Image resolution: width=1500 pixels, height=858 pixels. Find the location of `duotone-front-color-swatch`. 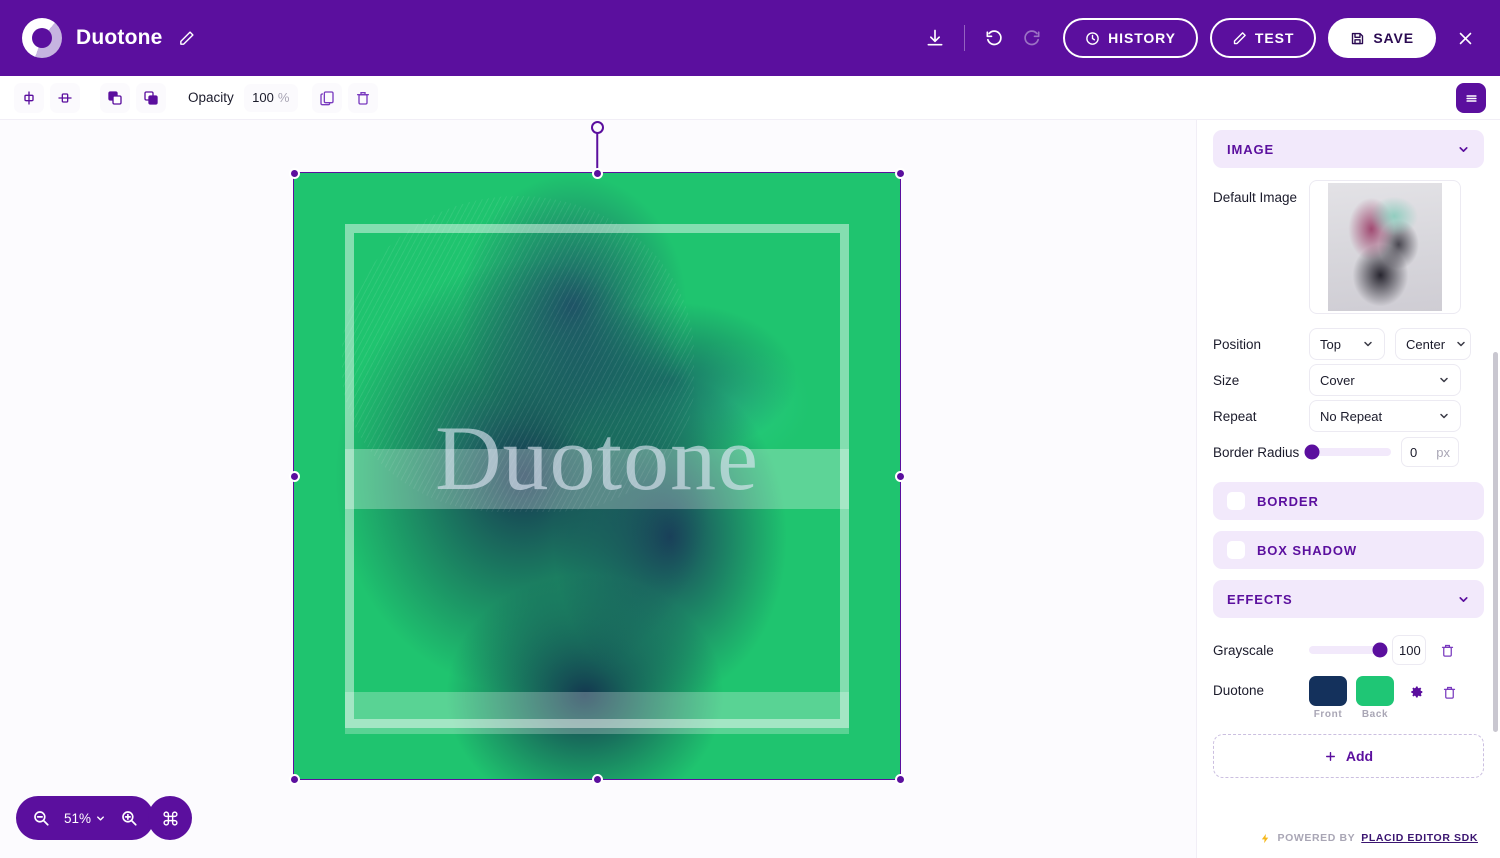

duotone-front-color-swatch is located at coordinates (1328, 691).